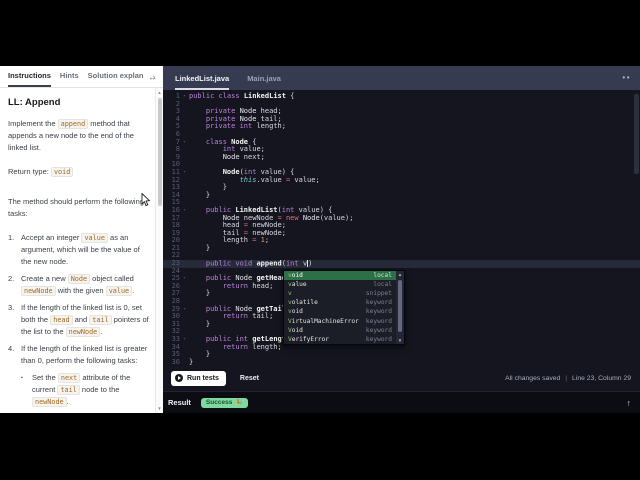  What do you see at coordinates (601, 378) in the screenshot?
I see `cursor-position: Line 23, Column 29` at bounding box center [601, 378].